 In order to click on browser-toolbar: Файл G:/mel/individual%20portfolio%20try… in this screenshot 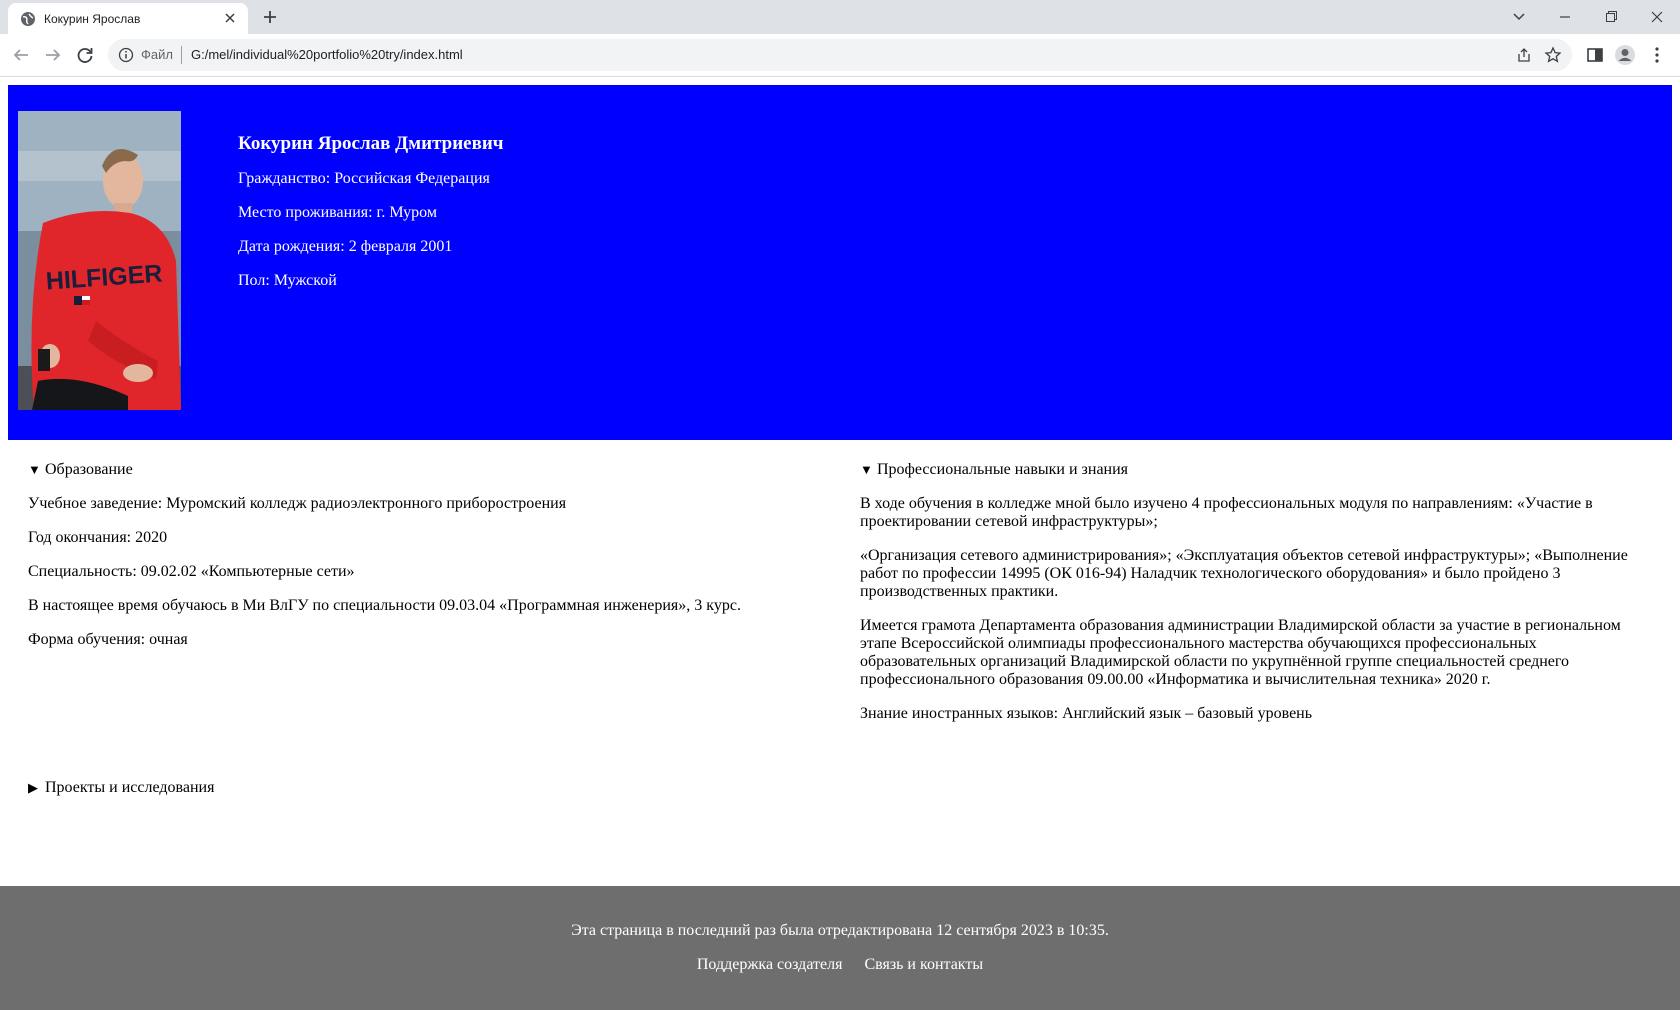, I will do `click(840, 55)`.